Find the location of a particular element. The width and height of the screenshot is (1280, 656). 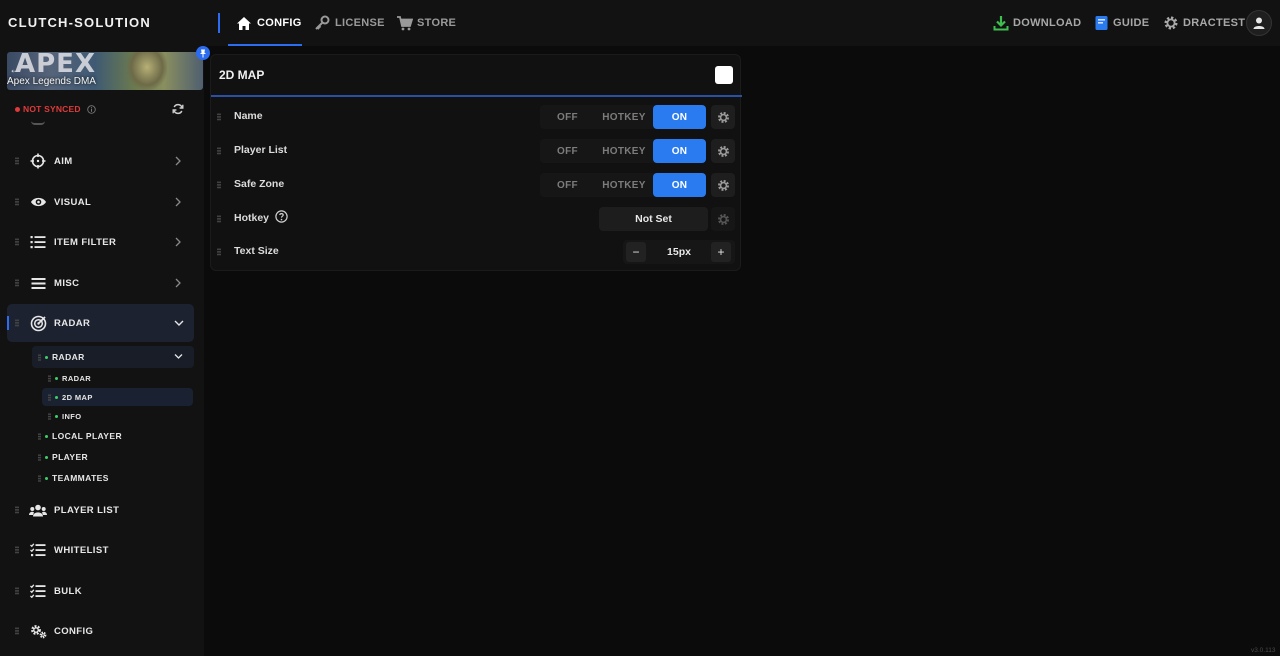

download-button: DOWNLOAD is located at coordinates (1037, 23).